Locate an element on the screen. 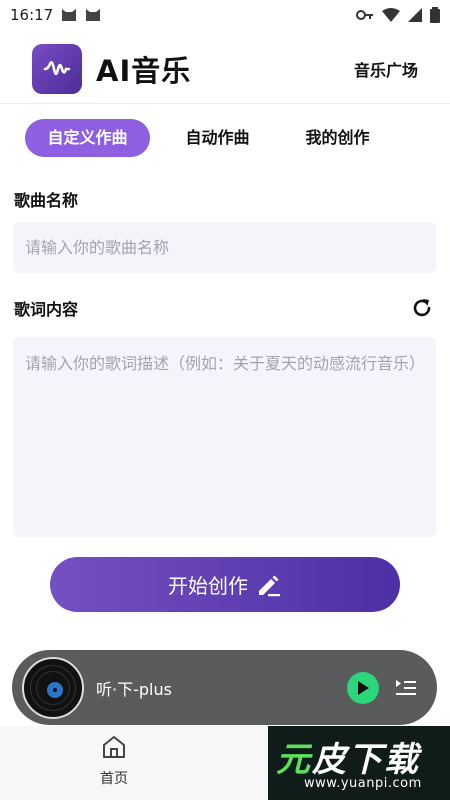 The height and width of the screenshot is (800, 450). vinyl-disc-icon is located at coordinates (53, 687).